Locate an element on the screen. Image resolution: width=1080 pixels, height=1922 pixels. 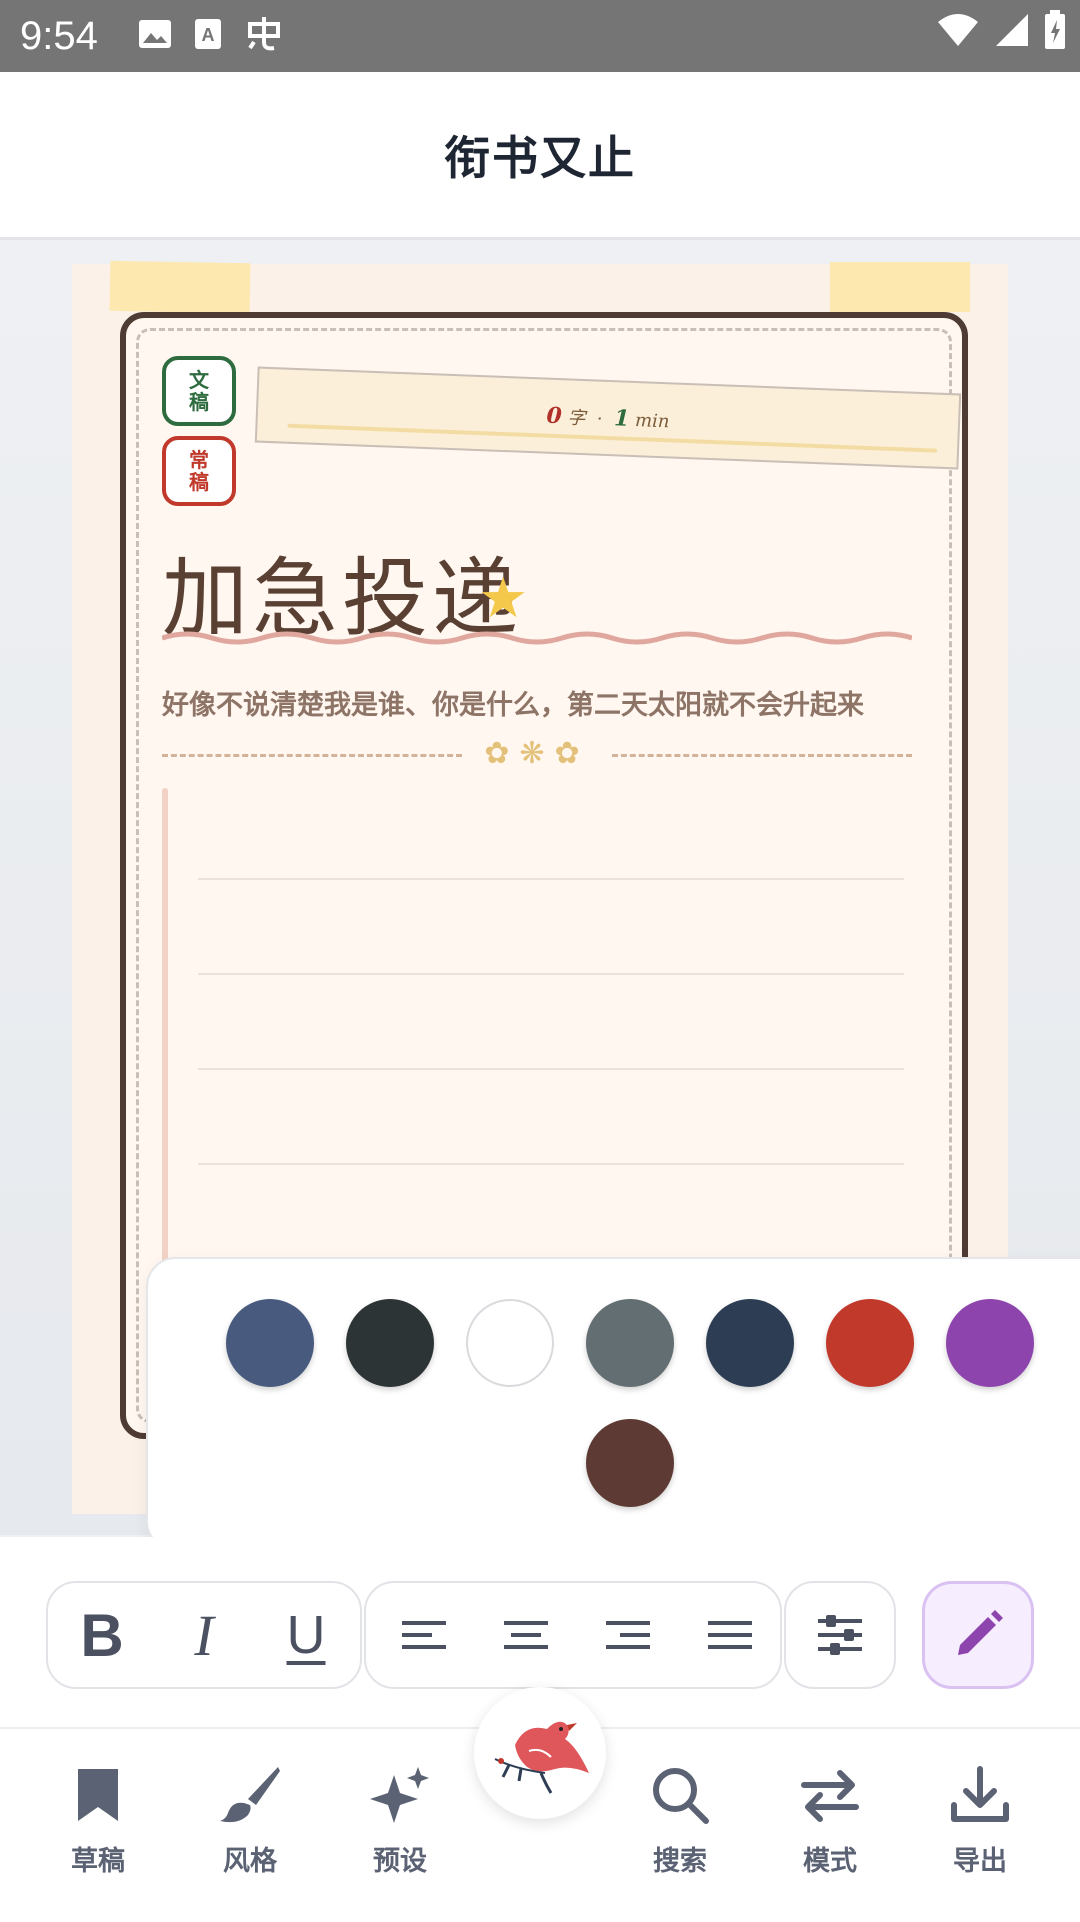
nav-item-export: 导出 is located at coordinates (980, 1821).